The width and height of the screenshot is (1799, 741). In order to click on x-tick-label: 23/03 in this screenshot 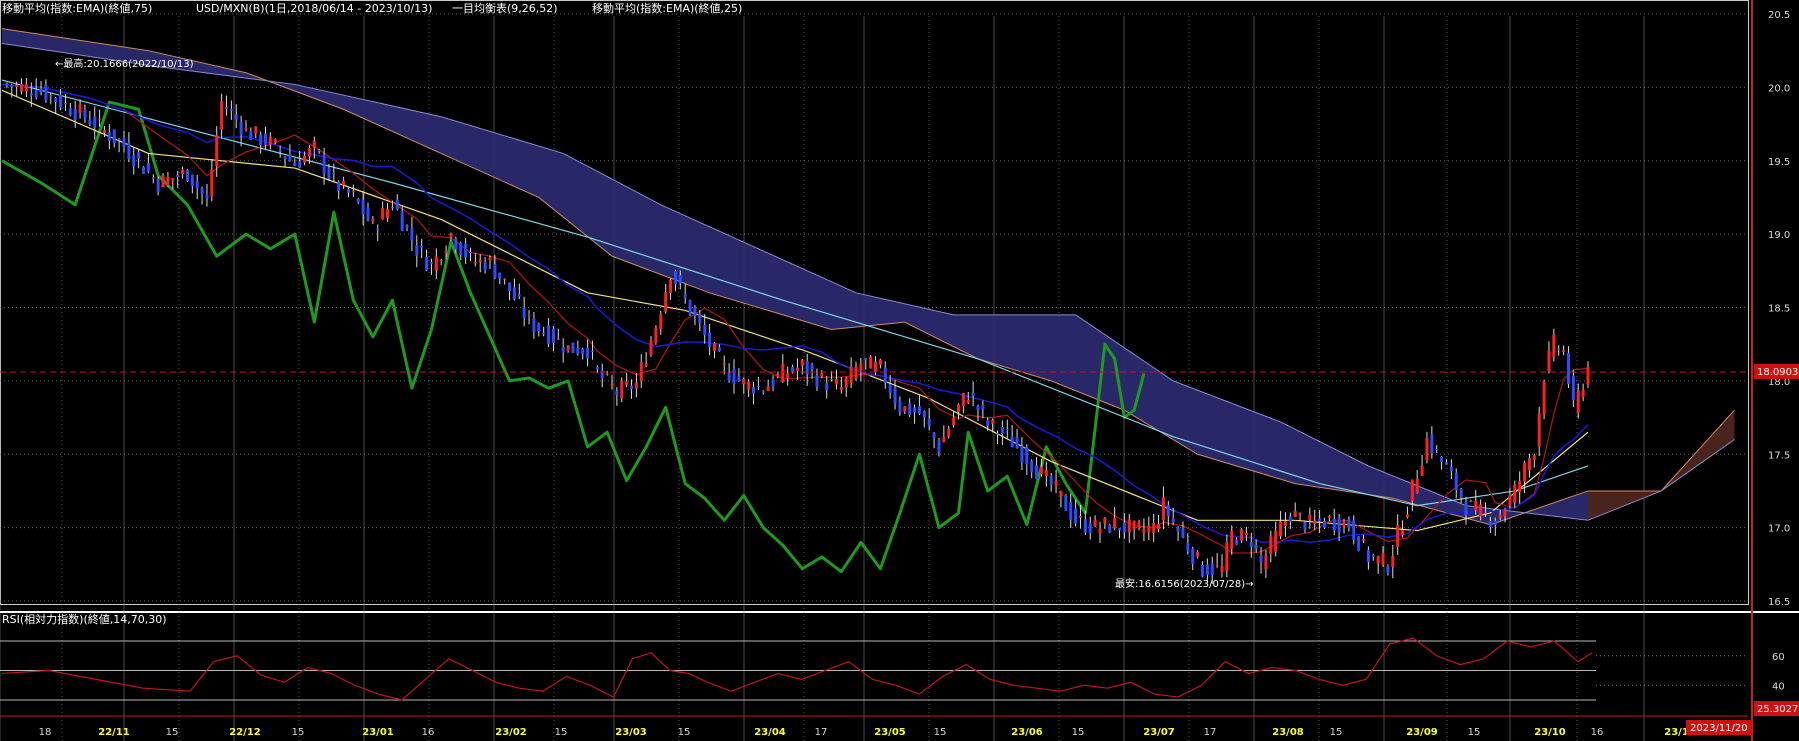, I will do `click(631, 732)`.